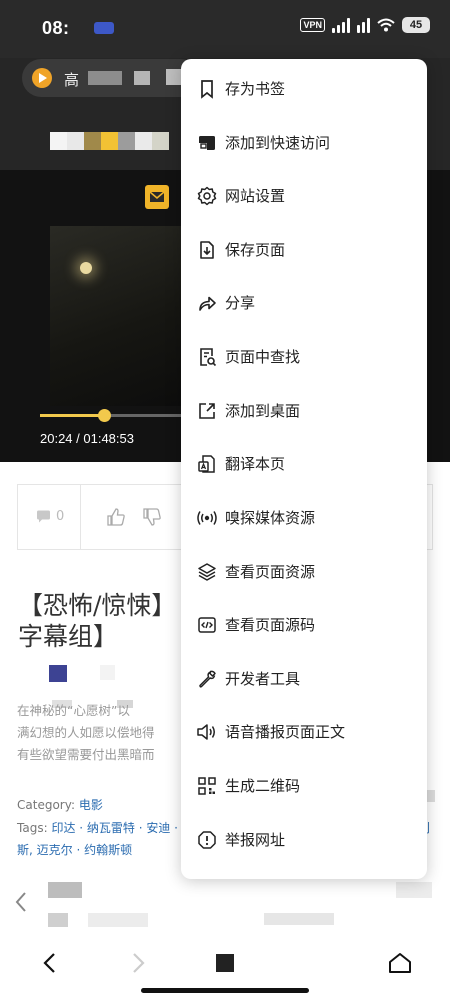  I want to click on home-icon, so click(400, 963).